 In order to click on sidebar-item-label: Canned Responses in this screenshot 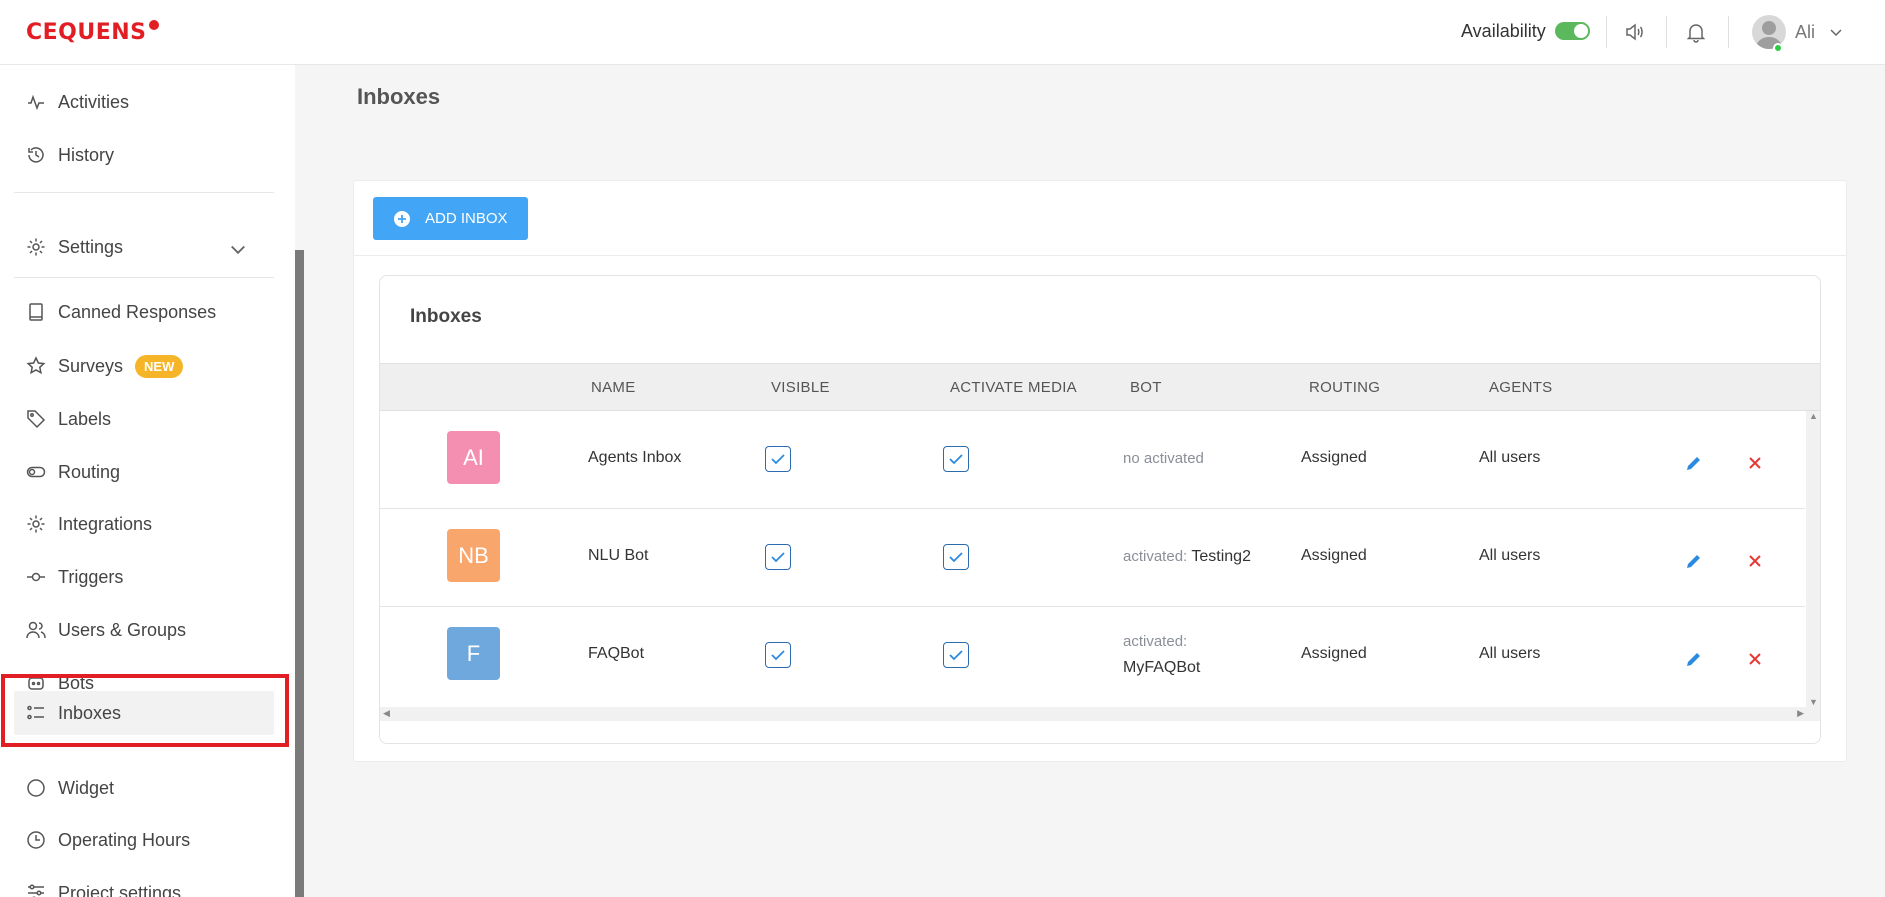, I will do `click(137, 311)`.